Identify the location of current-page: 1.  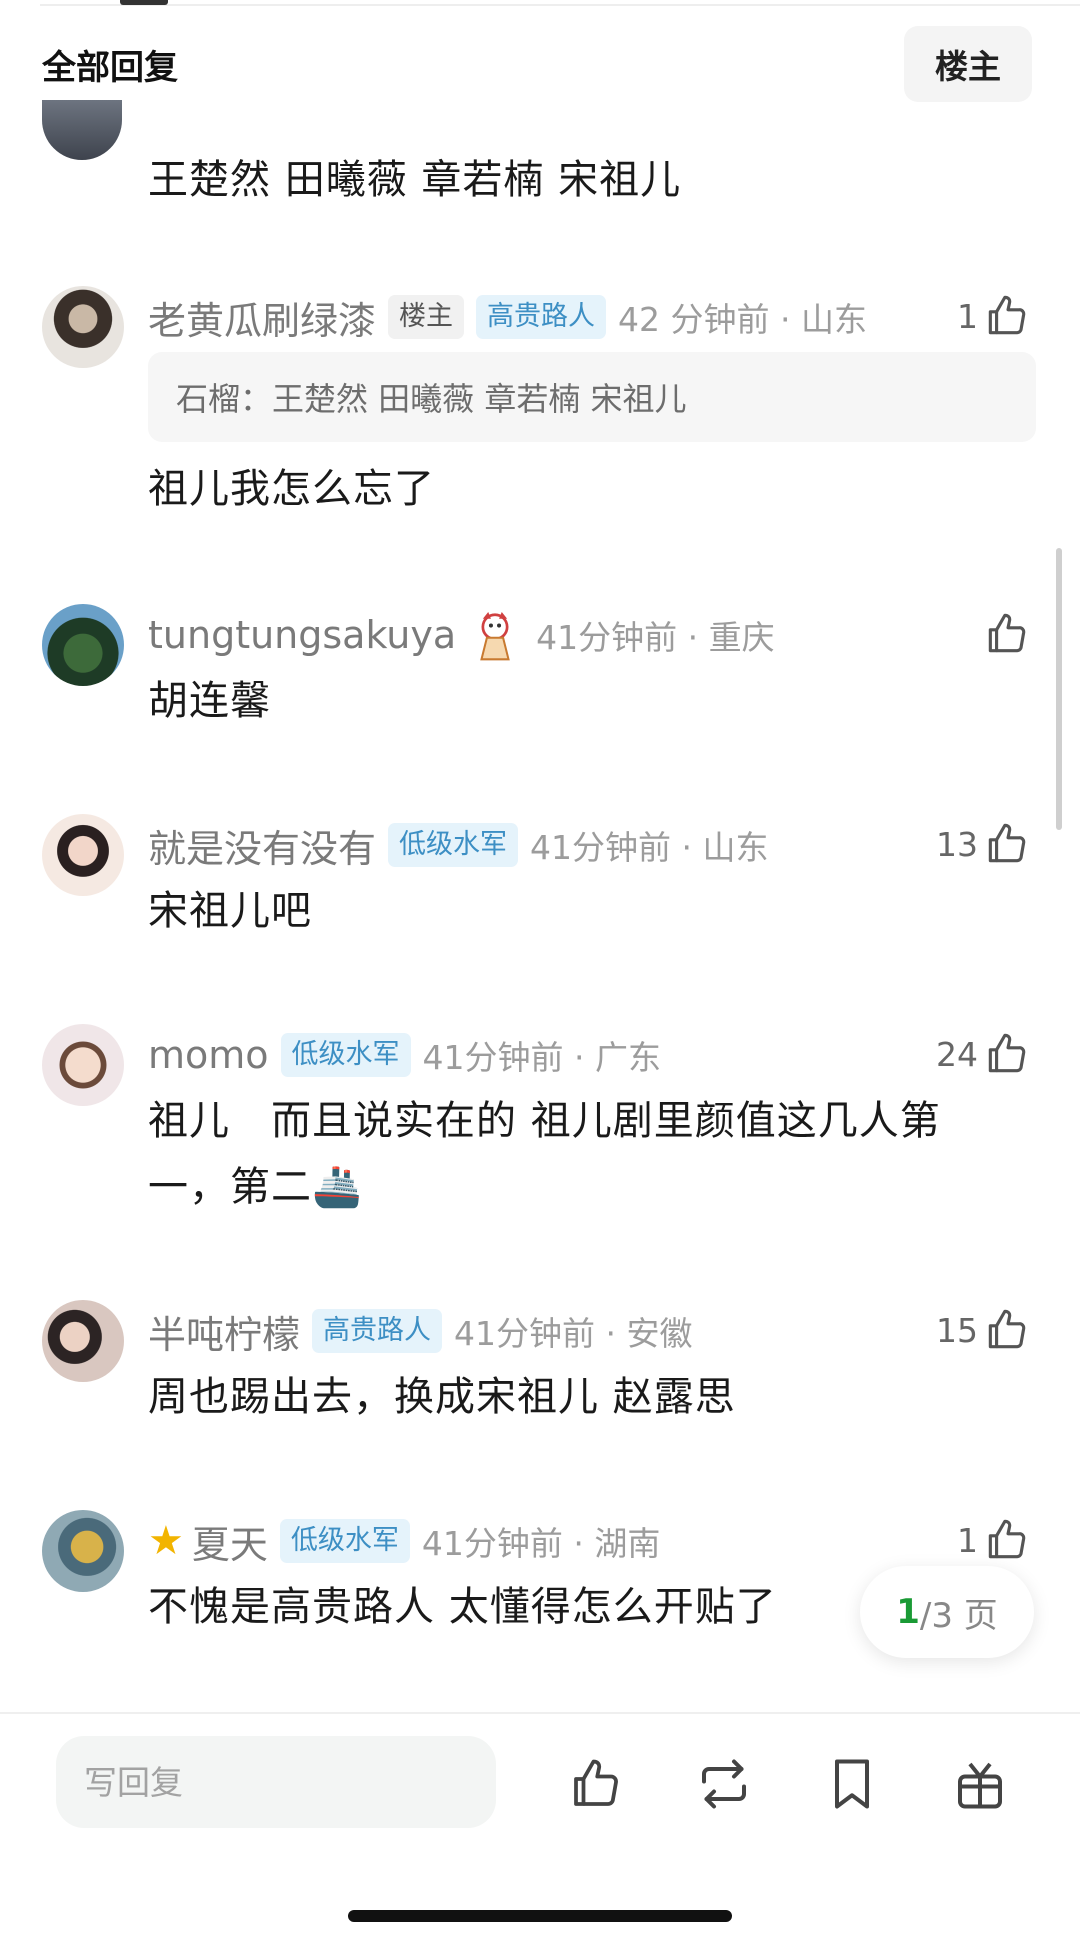
(908, 1612).